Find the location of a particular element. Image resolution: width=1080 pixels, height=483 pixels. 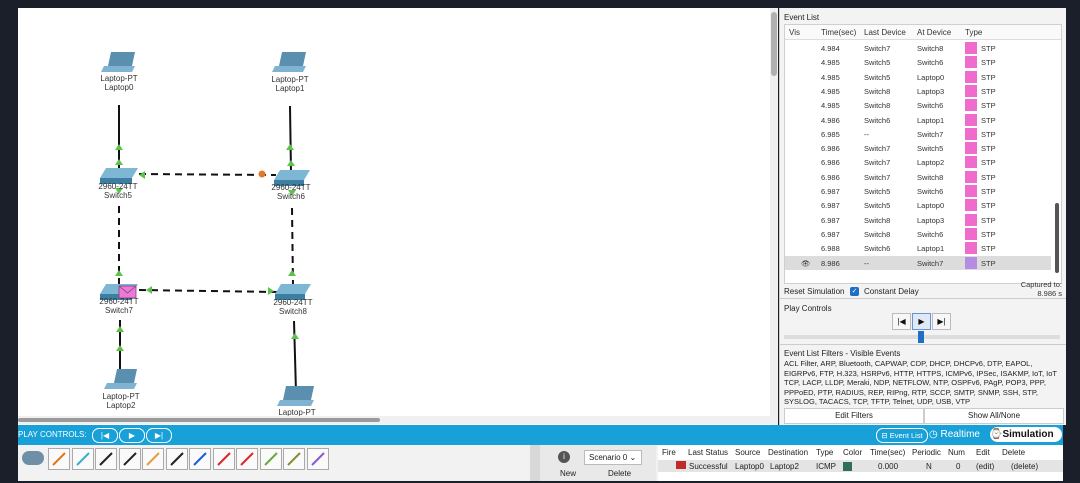

iot-custom-cable-icon is located at coordinates (294, 459).